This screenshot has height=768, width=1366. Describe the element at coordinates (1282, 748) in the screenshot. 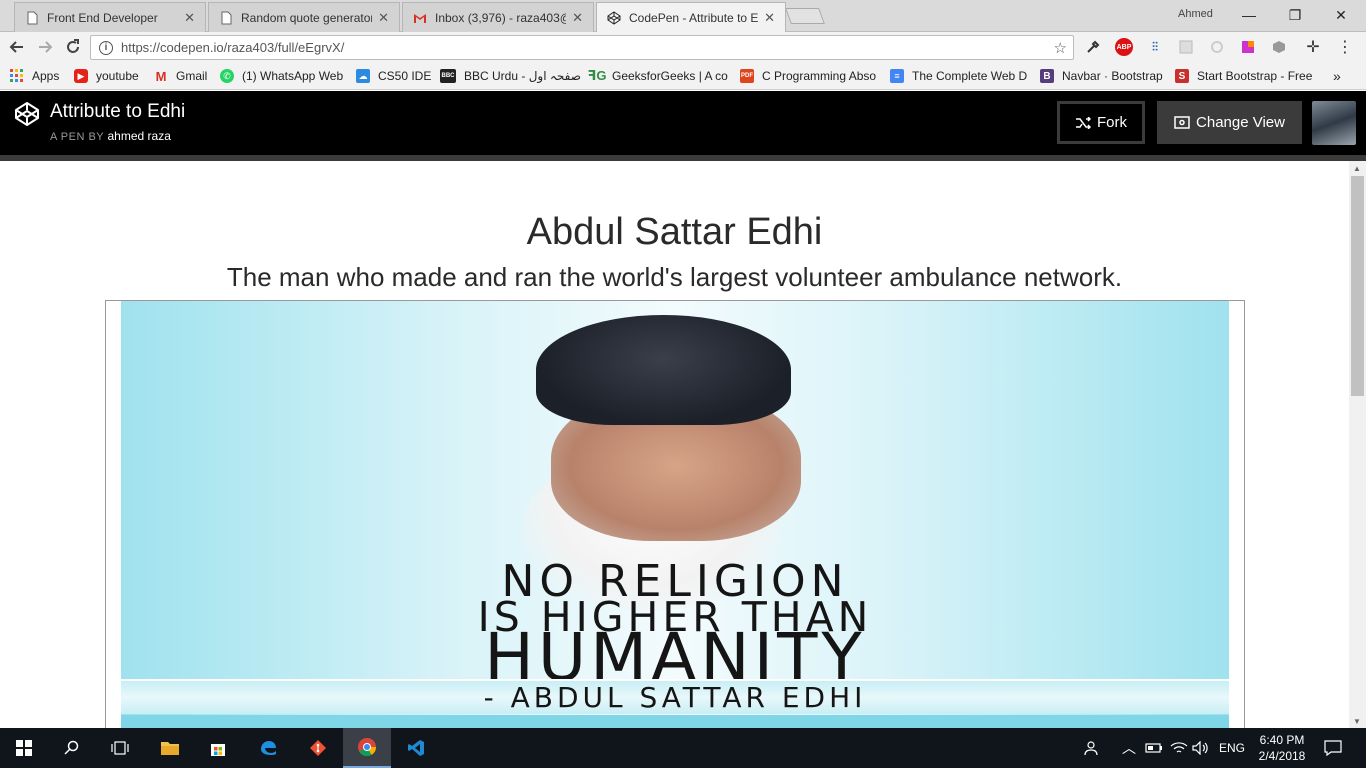

I see `system-clock: 6:40 PM 2/4/2018` at that location.